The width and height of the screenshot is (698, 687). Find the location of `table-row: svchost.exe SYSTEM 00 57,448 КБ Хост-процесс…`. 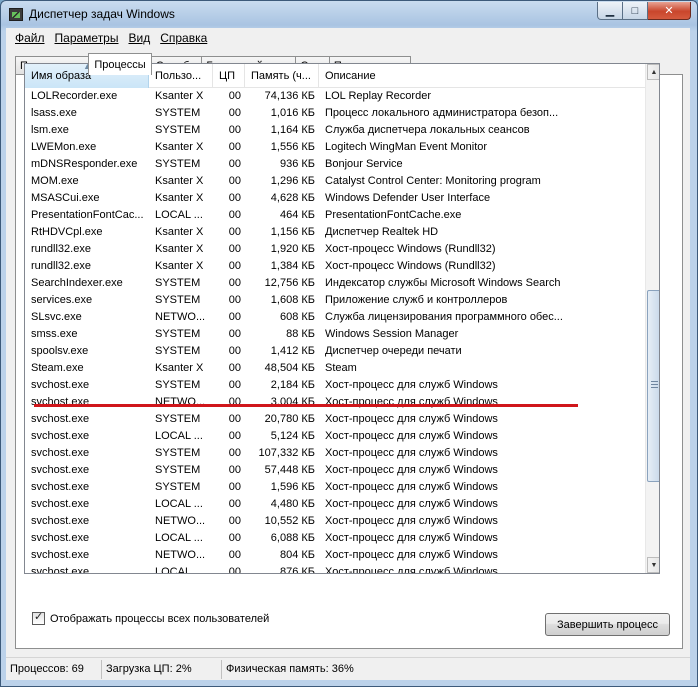

table-row: svchost.exe SYSTEM 00 57,448 КБ Хост-процесс… is located at coordinates (335, 470).